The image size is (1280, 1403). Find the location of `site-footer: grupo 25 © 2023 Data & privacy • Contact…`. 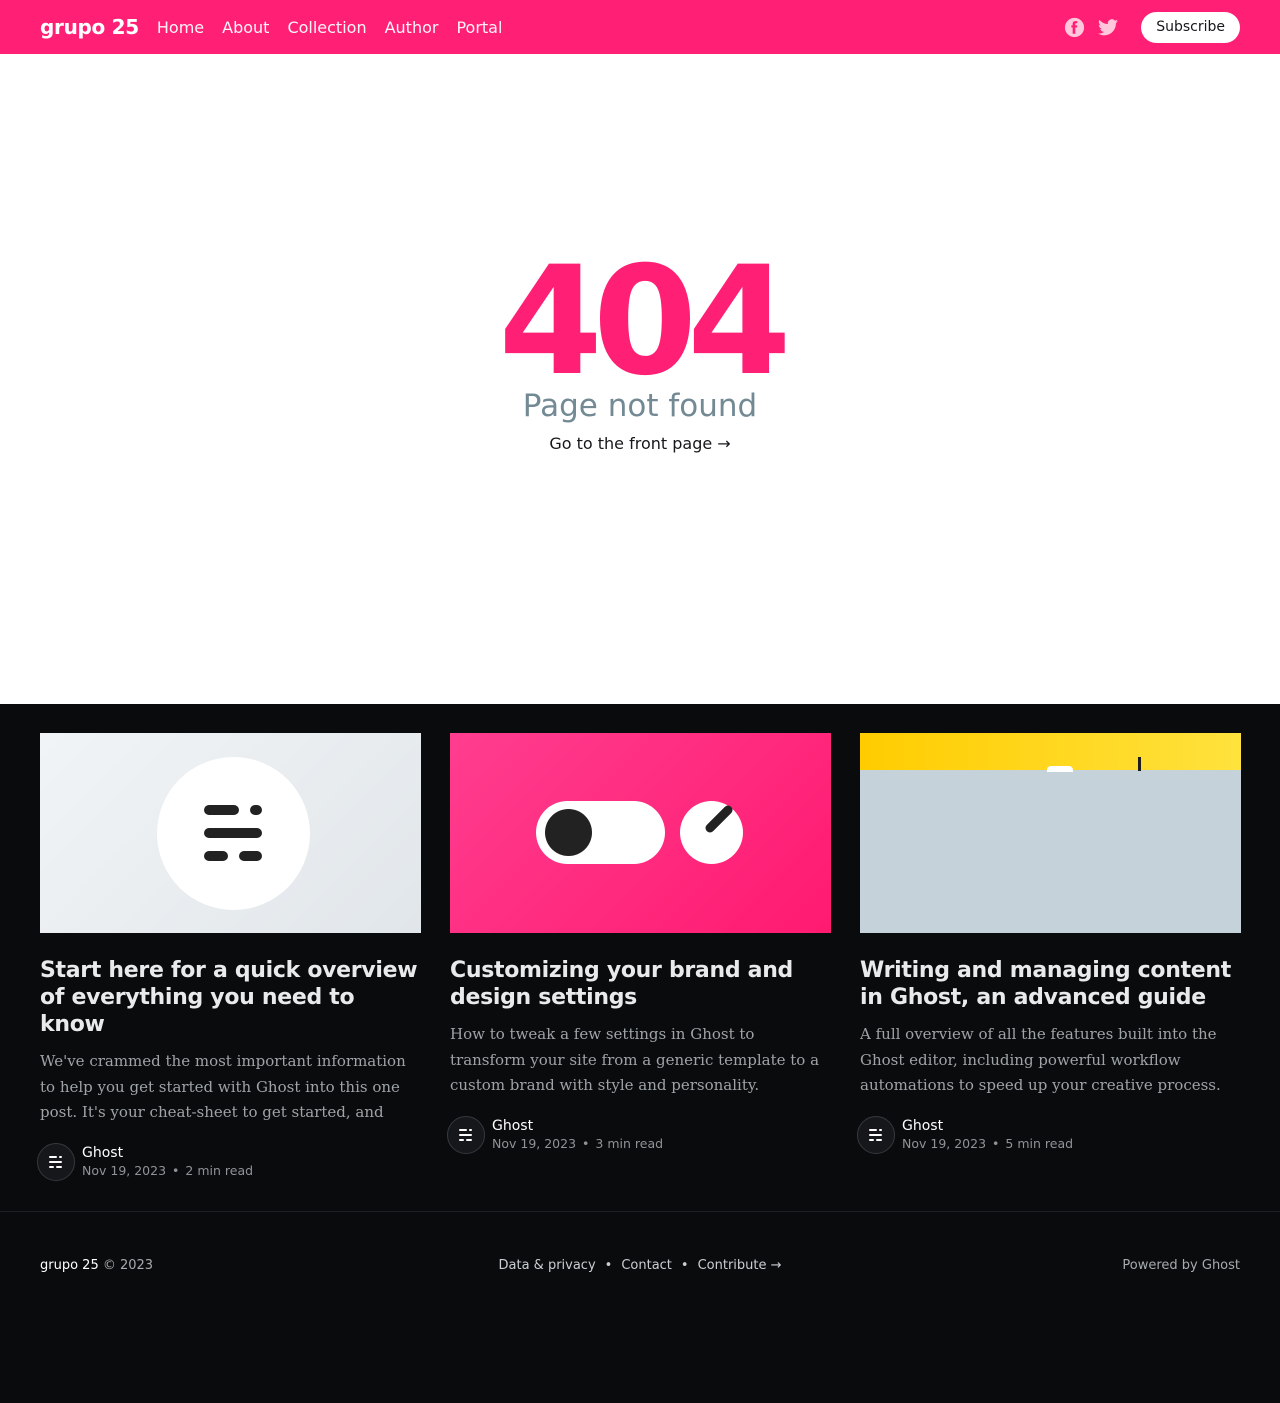

site-footer: grupo 25 © 2023 Data & privacy • Contact… is located at coordinates (640, 1265).